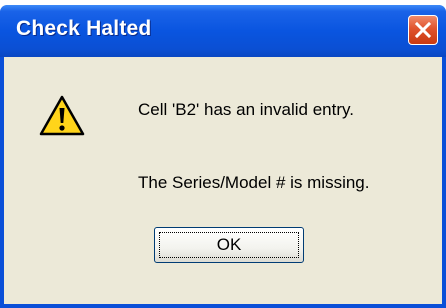 The height and width of the screenshot is (308, 446). I want to click on ok-button: OK, so click(229, 245).